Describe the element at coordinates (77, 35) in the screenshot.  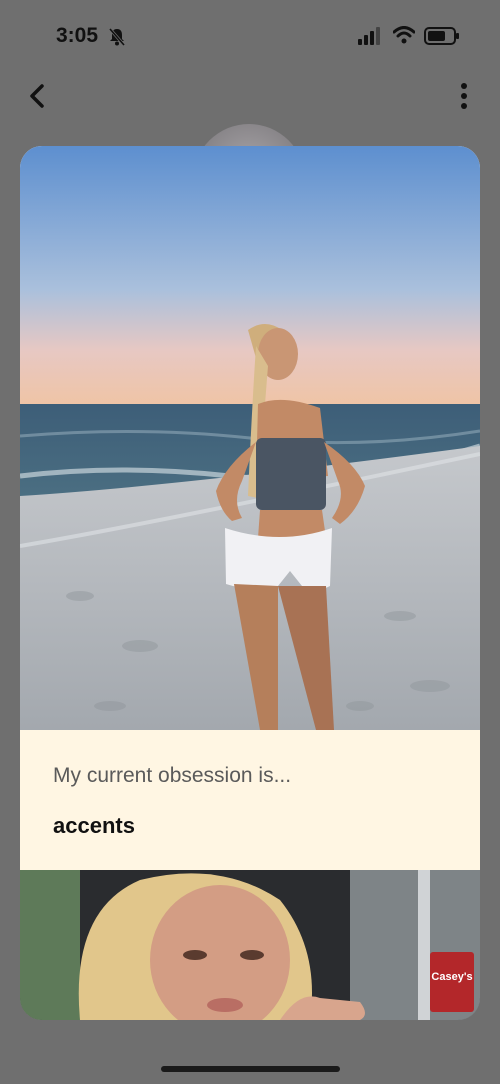
I see `status-time: 3:05` at that location.